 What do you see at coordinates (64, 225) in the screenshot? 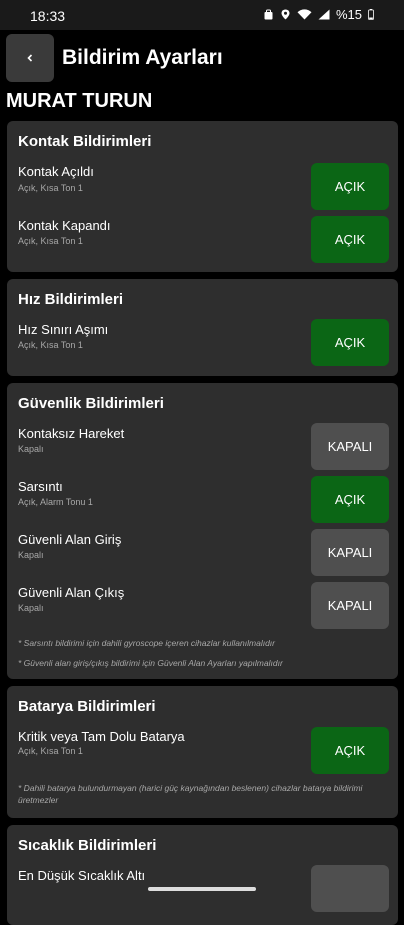
I see `row-title: Kontak Kapandı` at bounding box center [64, 225].